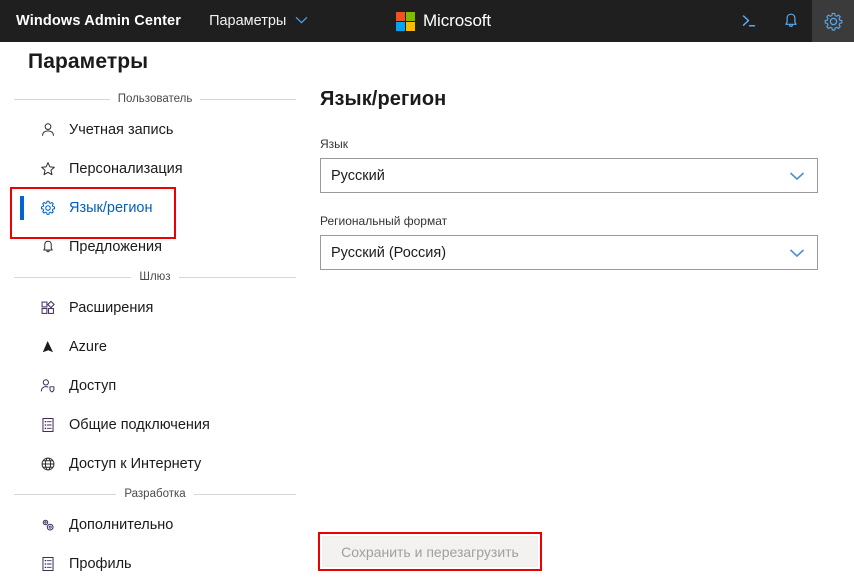  Describe the element at coordinates (155, 307) in the screenshot. I see `sidebar-item-extensions: Расширения` at that location.